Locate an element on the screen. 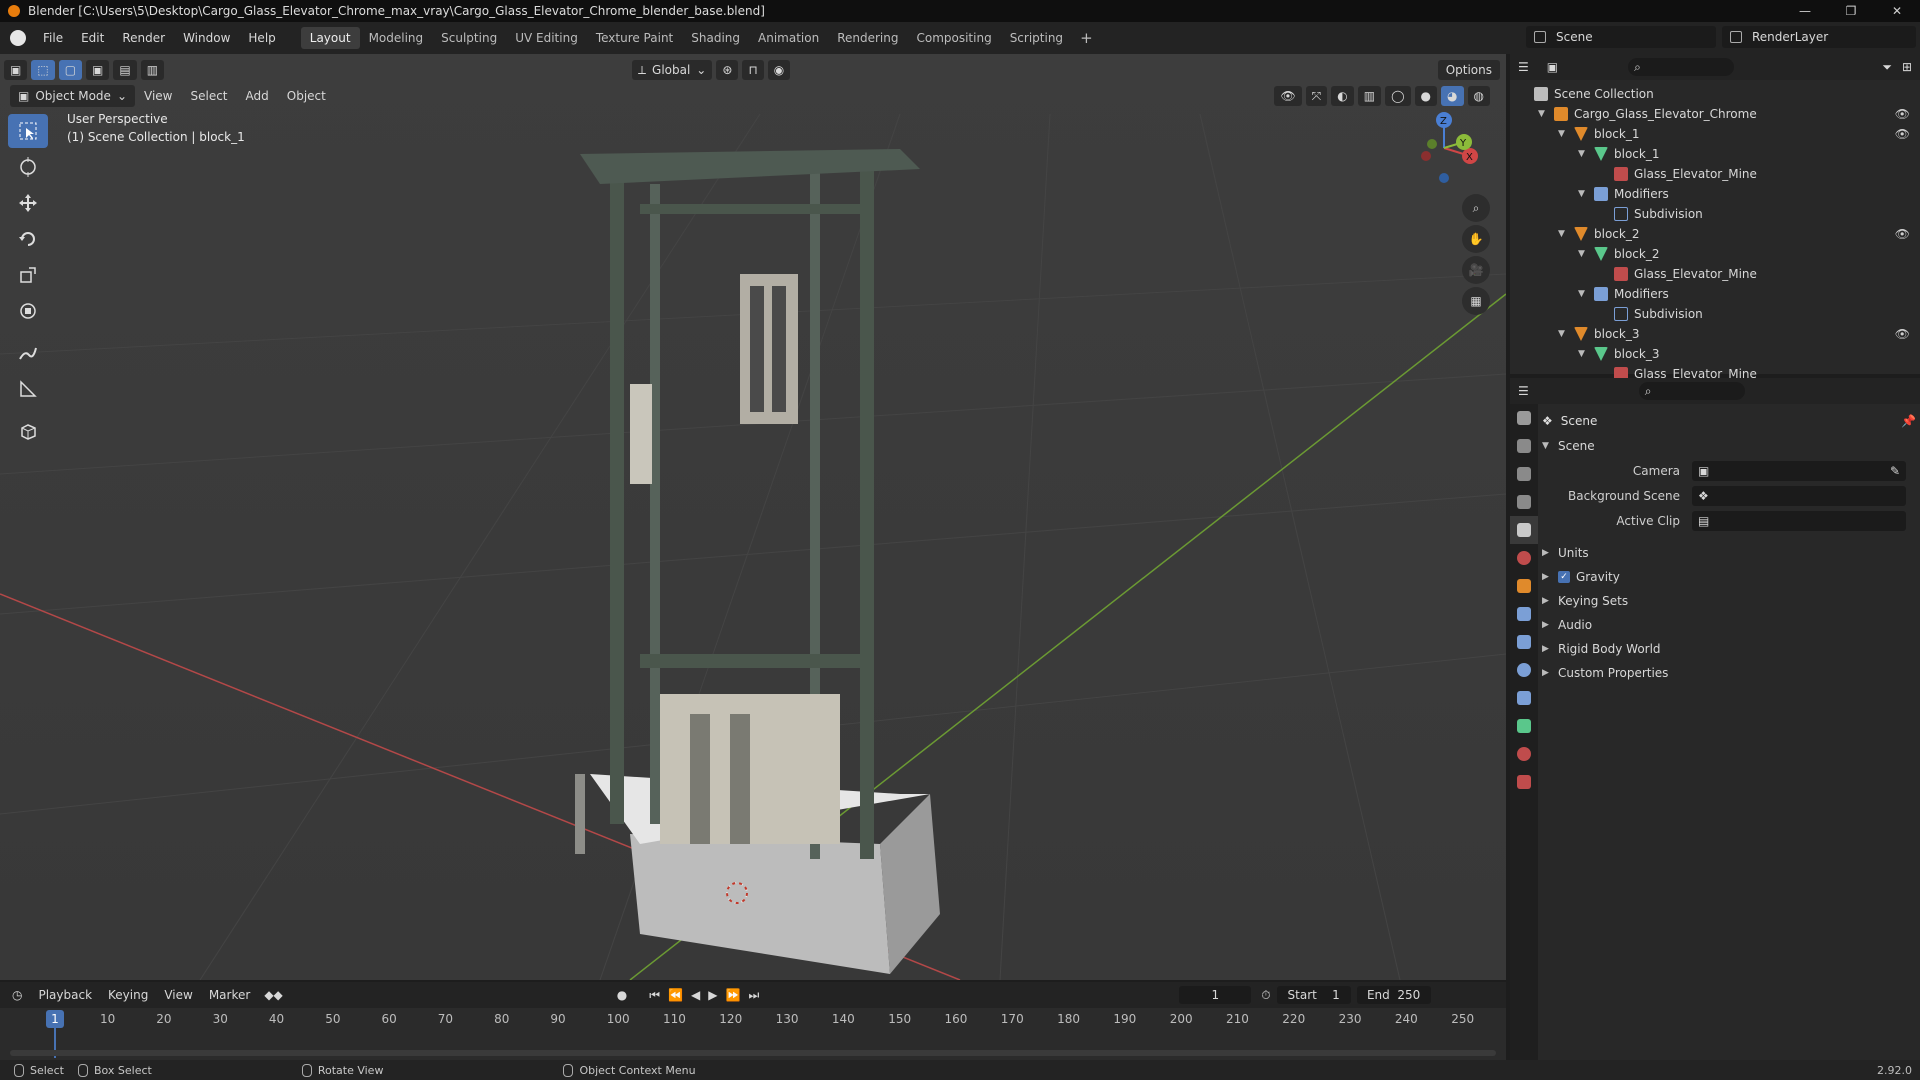 This screenshot has height=1080, width=1920. display-mode-icon: ▣ is located at coordinates (1552, 67).